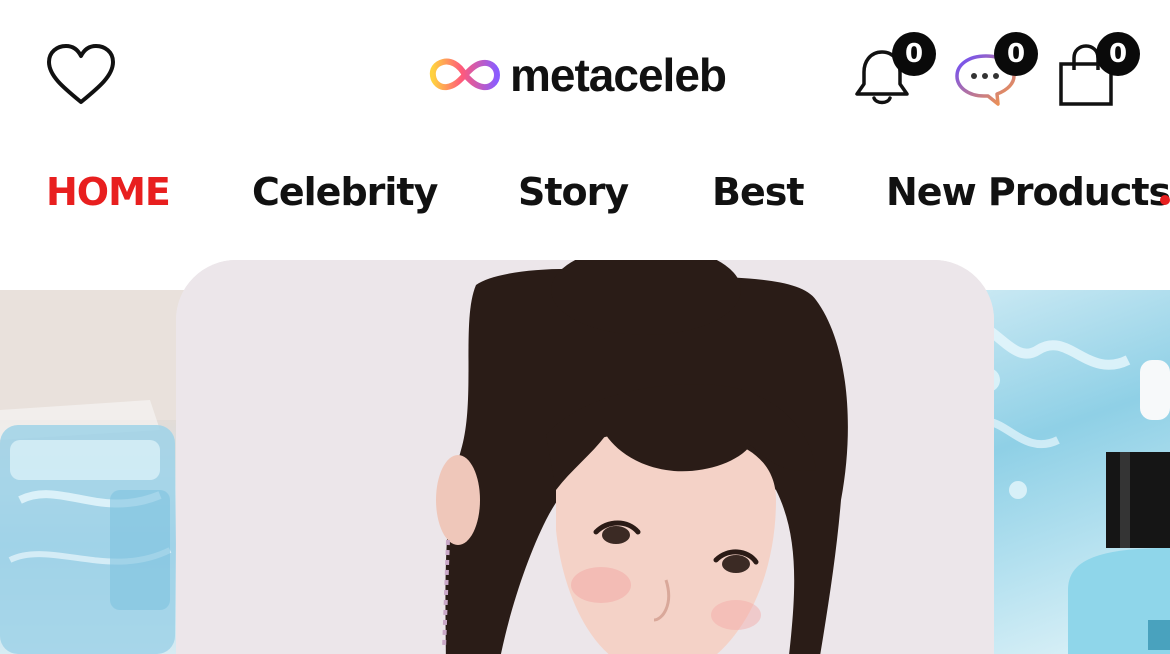  Describe the element at coordinates (1016, 54) in the screenshot. I see `messages-count-badge: 0` at that location.